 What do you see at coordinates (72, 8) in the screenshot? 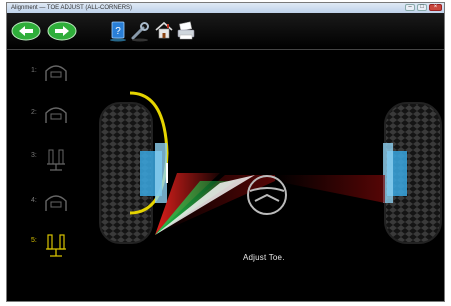
I see `window-title: Alignment — TOE ADJUST (ALL-CORNERS)` at bounding box center [72, 8].